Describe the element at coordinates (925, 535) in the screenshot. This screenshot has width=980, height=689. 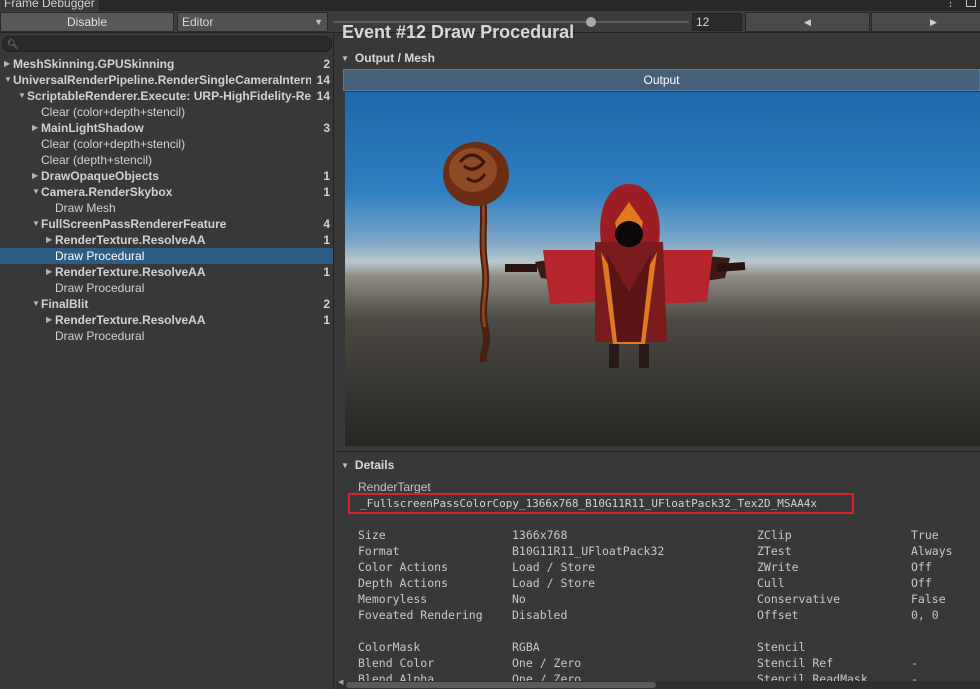
I see `property-value: True` at that location.